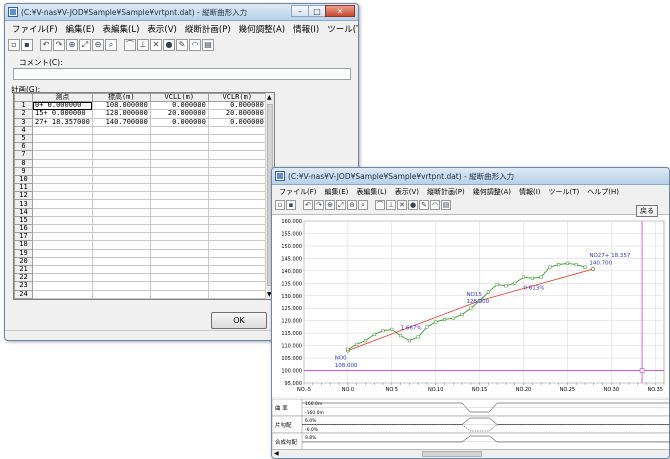 Image resolution: width=670 pixels, height=459 pixels. I want to click on redo-icon: ↷, so click(59, 44).